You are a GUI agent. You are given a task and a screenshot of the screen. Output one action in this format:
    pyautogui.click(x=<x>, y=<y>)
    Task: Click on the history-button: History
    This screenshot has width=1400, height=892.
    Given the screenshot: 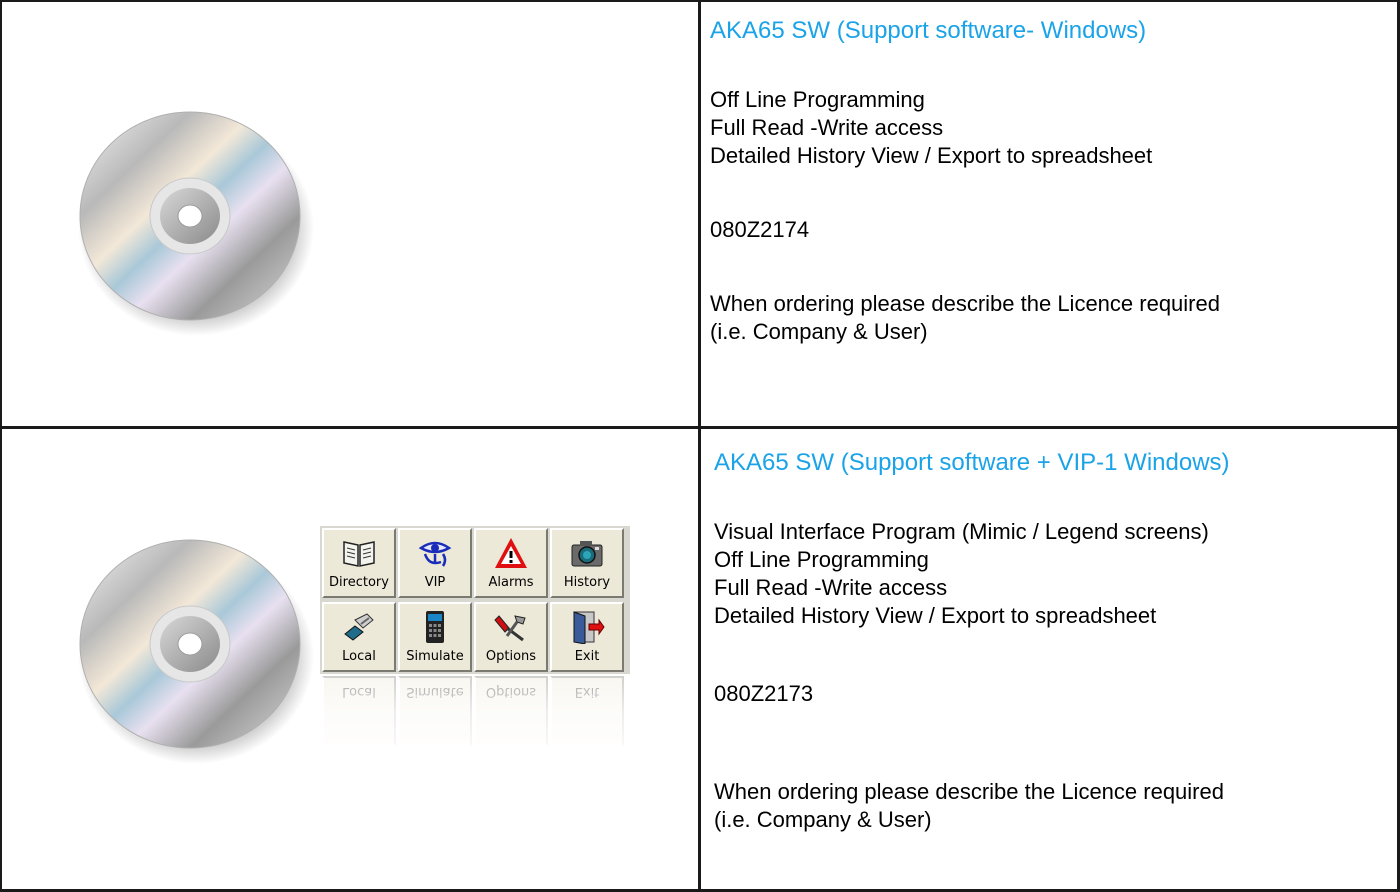 What is the action you would take?
    pyautogui.click(x=587, y=563)
    